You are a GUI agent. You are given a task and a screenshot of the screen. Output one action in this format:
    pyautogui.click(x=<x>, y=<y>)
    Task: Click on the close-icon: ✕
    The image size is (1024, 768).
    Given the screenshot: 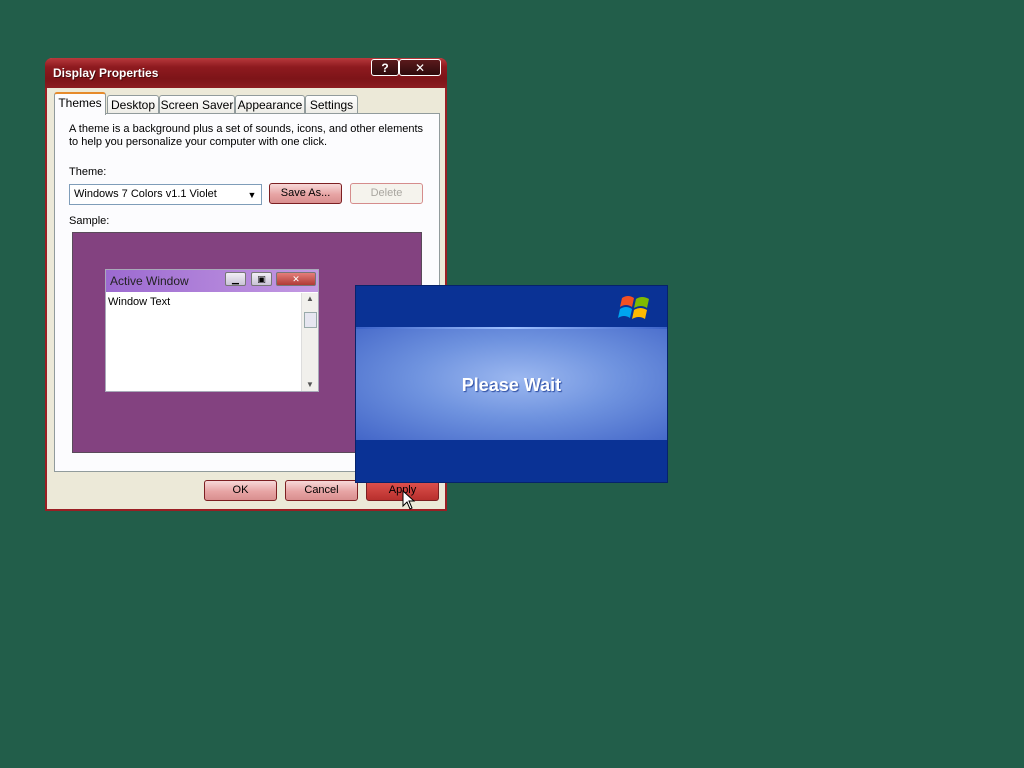 What is the action you would take?
    pyautogui.click(x=296, y=279)
    